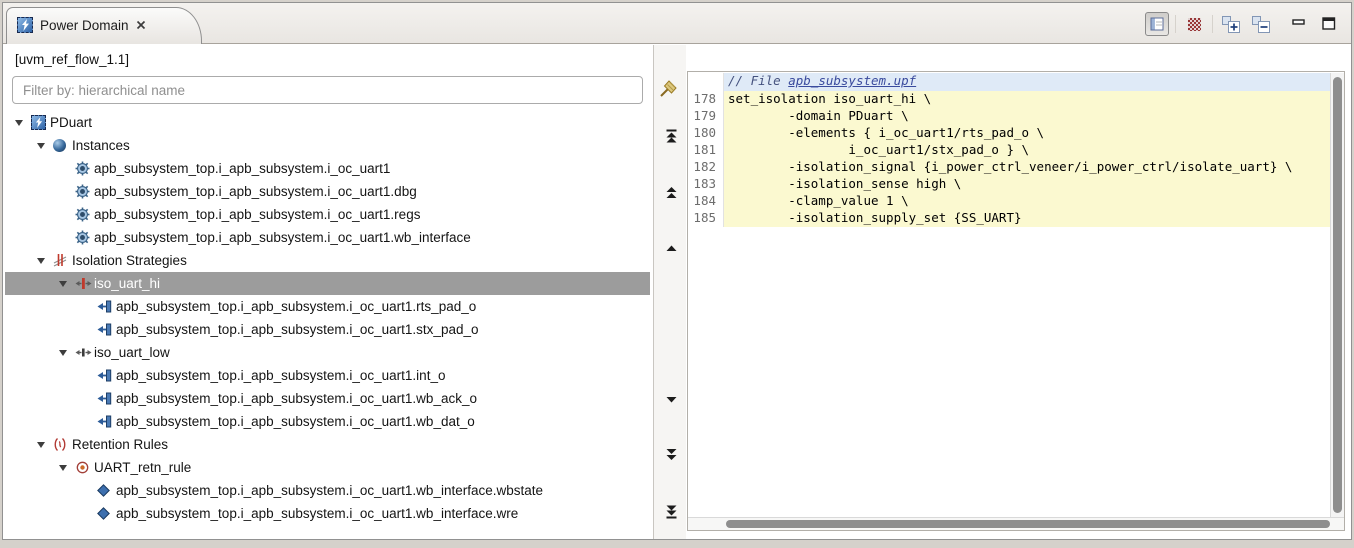  I want to click on retention-rule-icon, so click(84, 467).